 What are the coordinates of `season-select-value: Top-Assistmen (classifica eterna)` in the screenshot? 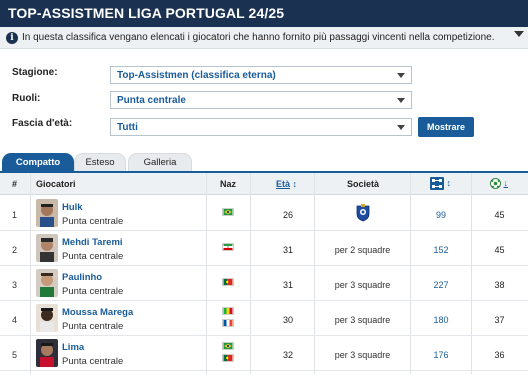 It's located at (196, 75).